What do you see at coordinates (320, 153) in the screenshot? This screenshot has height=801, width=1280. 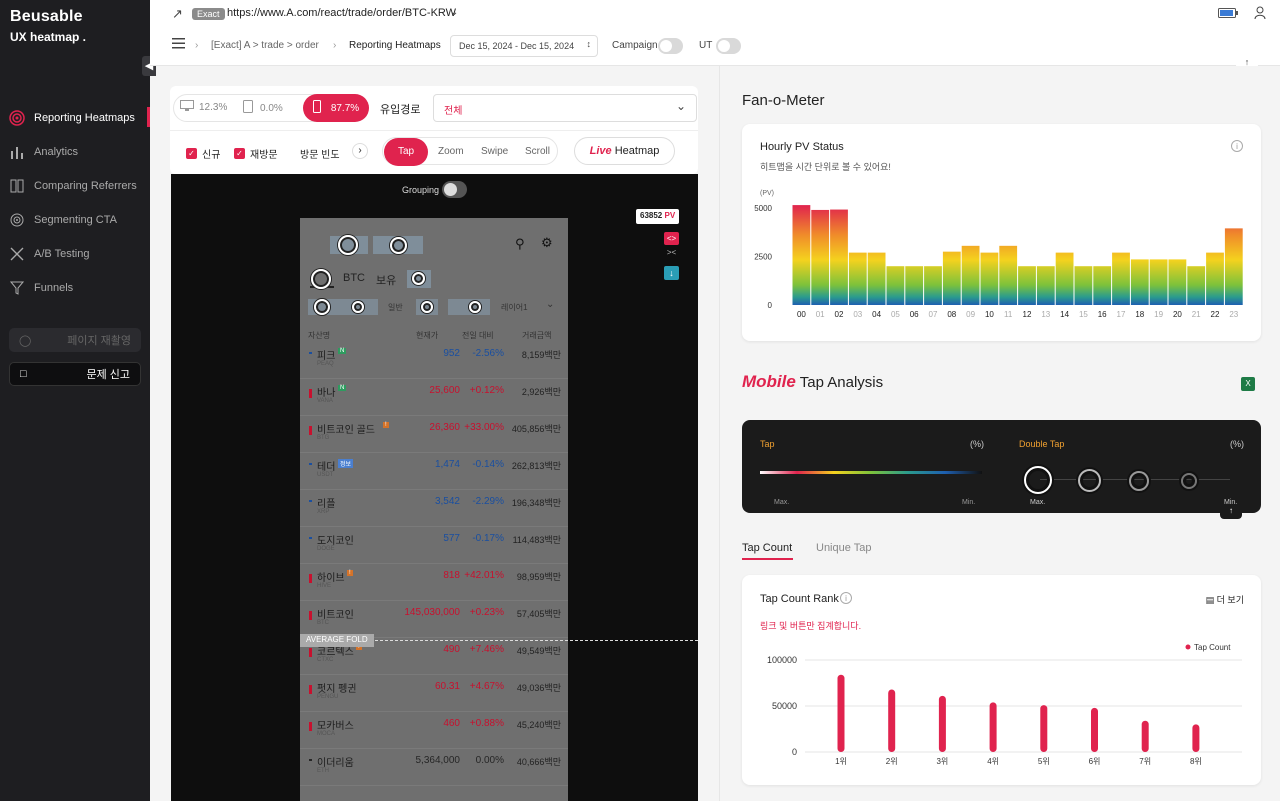 I see `visit-frequency-label: 방문 빈도` at bounding box center [320, 153].